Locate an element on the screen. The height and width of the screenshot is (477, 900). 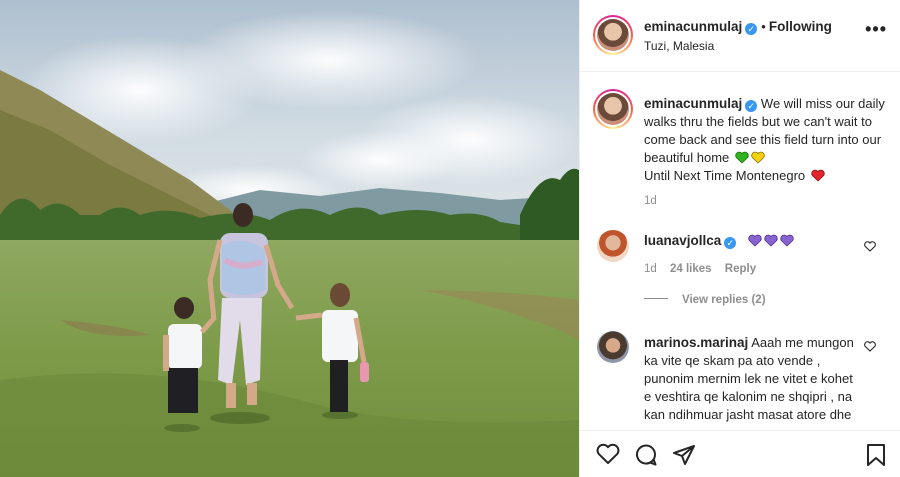
replies-divider is located at coordinates (656, 298).